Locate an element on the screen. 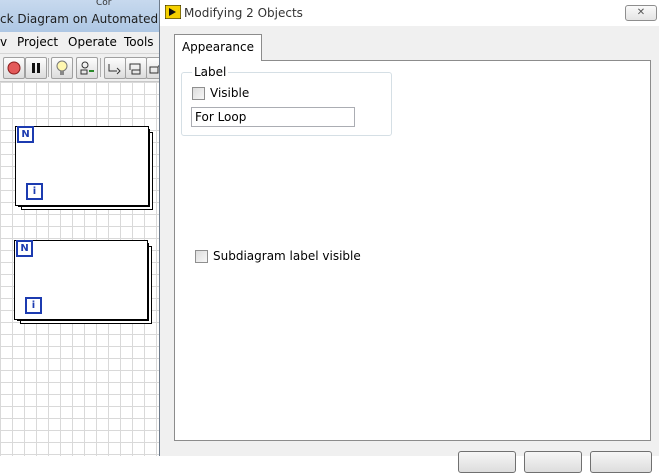 The height and width of the screenshot is (473, 659). subdiagram-label-visible-label: Subdiagram label visible is located at coordinates (287, 256).